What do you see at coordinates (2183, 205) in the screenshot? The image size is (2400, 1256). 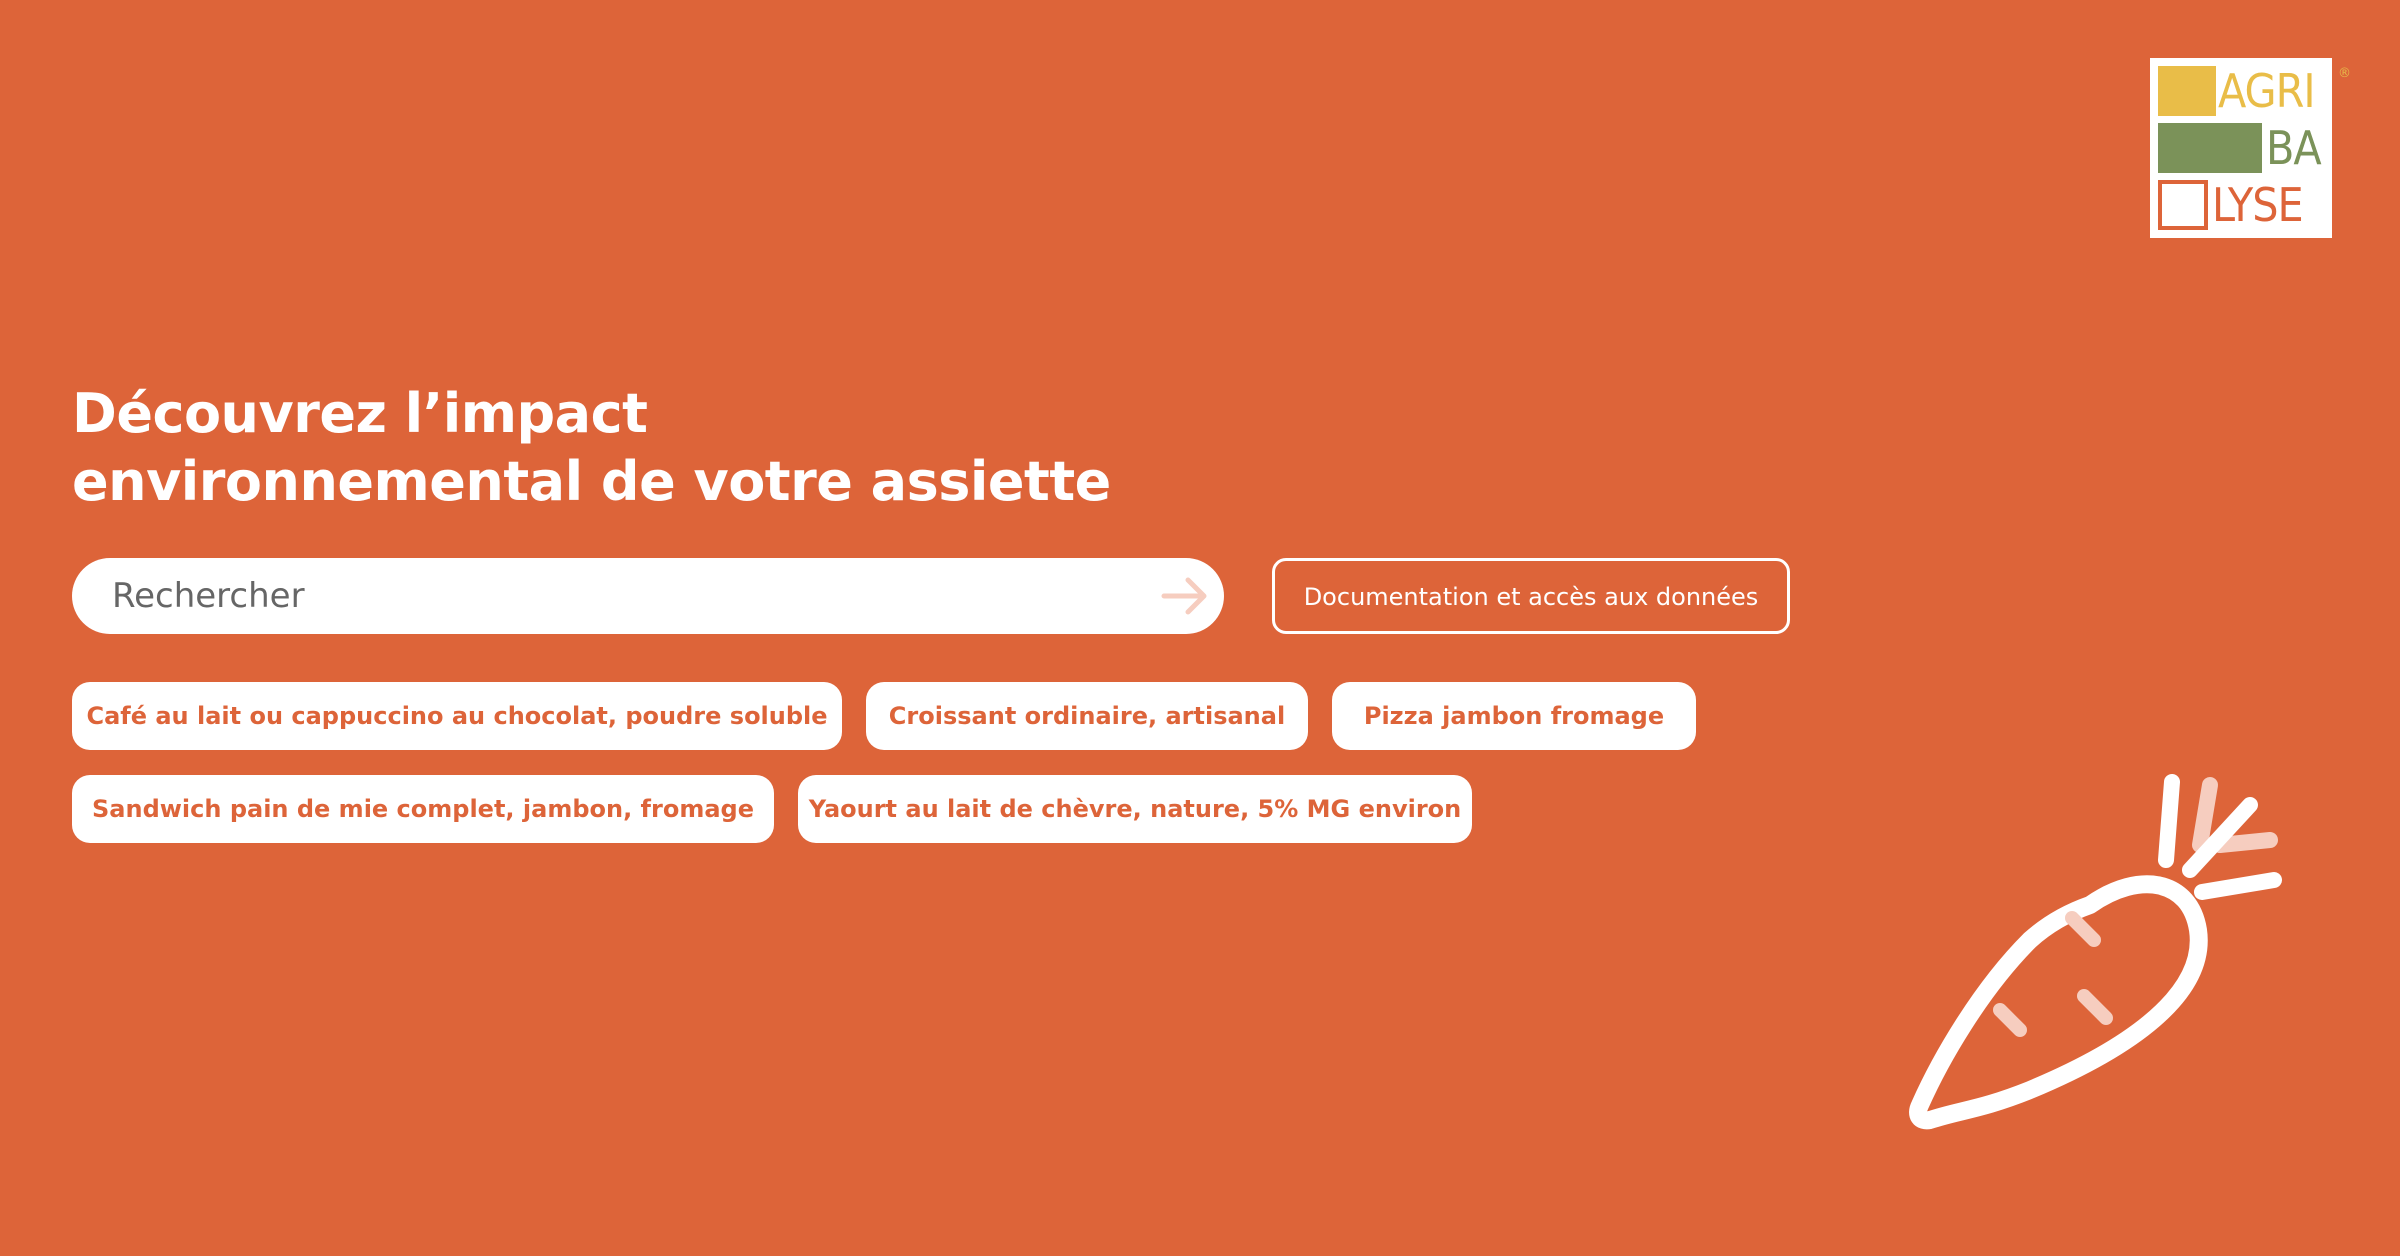 I see `logo-orange-square` at bounding box center [2183, 205].